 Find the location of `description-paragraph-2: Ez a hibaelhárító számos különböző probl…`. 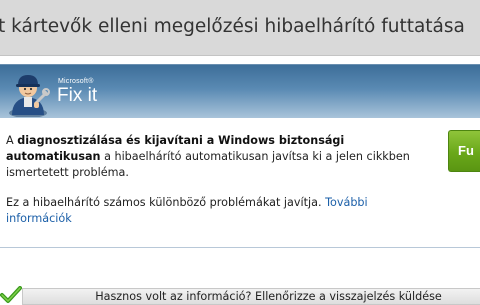

description-paragraph-2: Ez a hibaelhárító számos különböző probl… is located at coordinates (216, 211).